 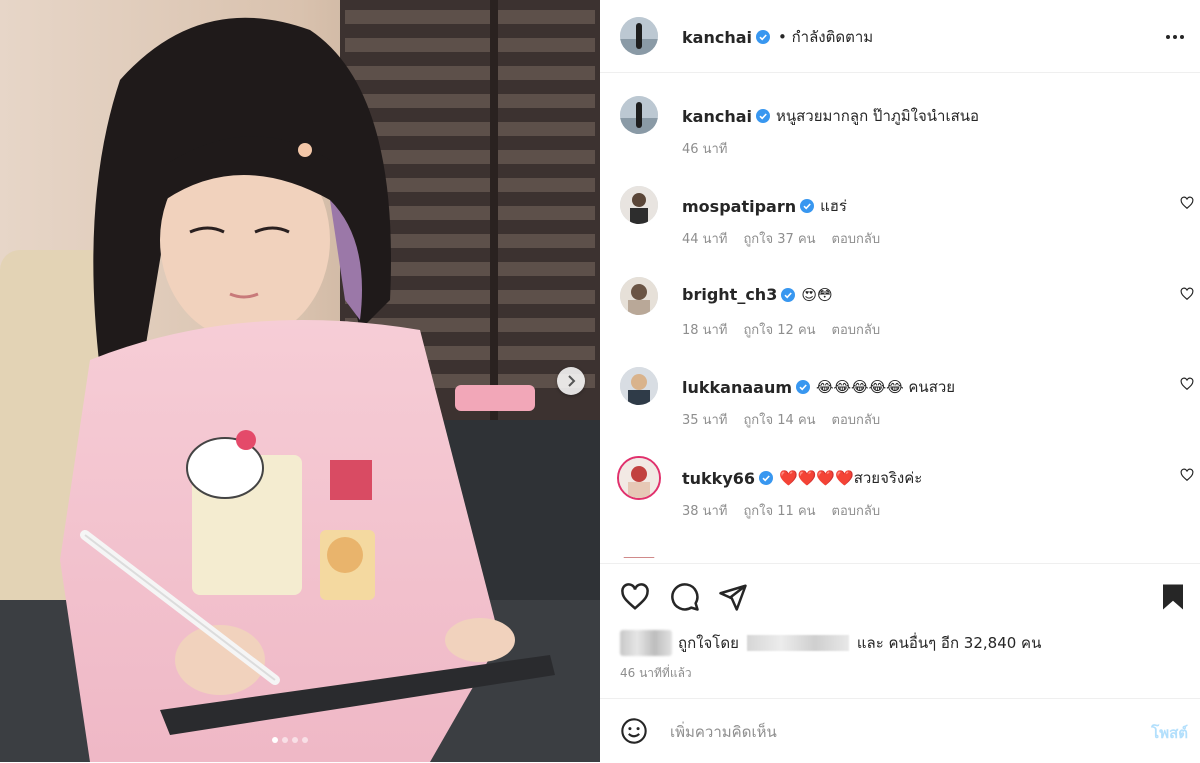 I want to click on comment-bar: โพสต์, so click(x=900, y=730).